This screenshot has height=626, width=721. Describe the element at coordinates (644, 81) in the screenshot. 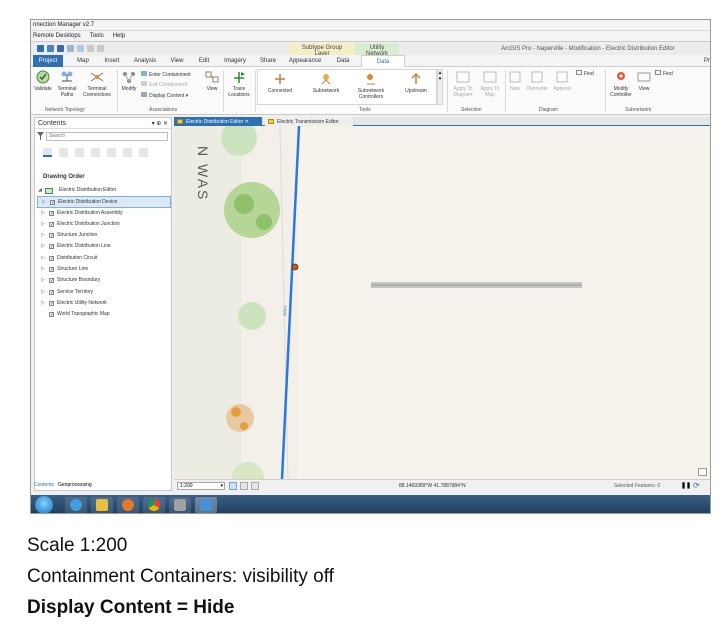

I see `view-subnetwork-button: View` at that location.